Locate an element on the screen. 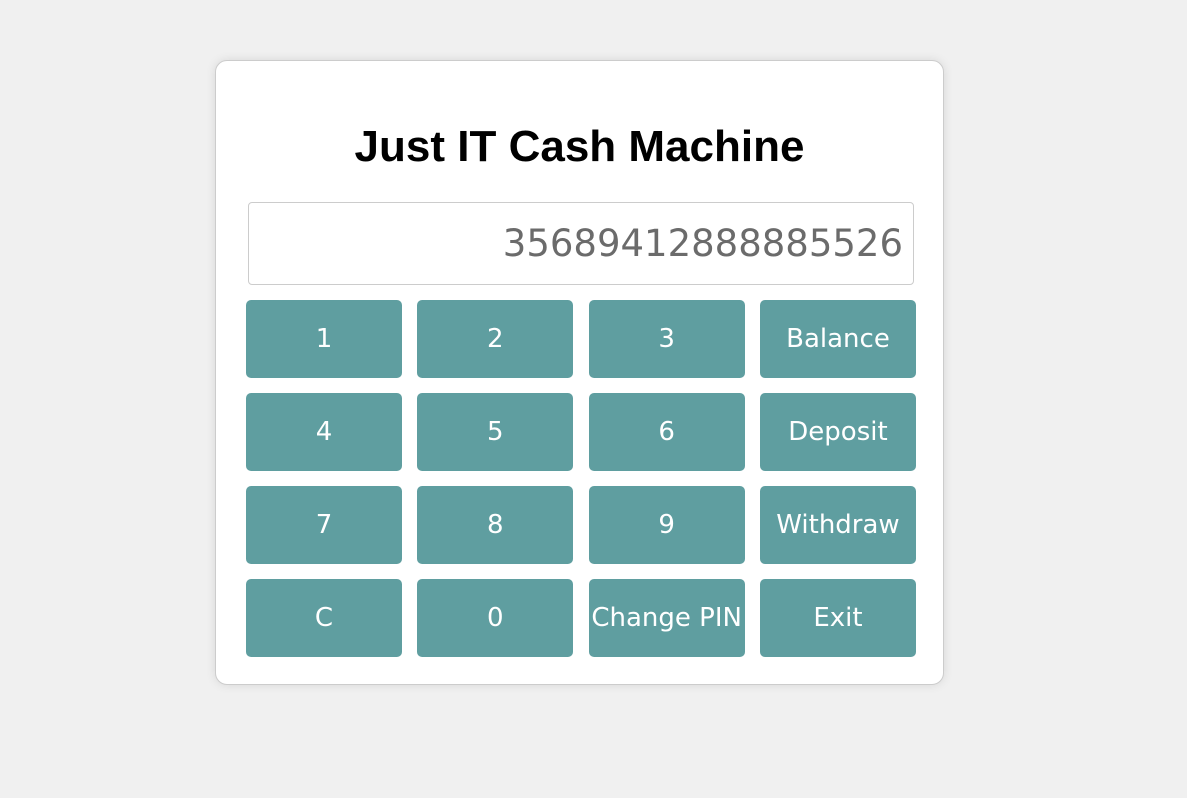  exit-button: Exit is located at coordinates (837, 618).